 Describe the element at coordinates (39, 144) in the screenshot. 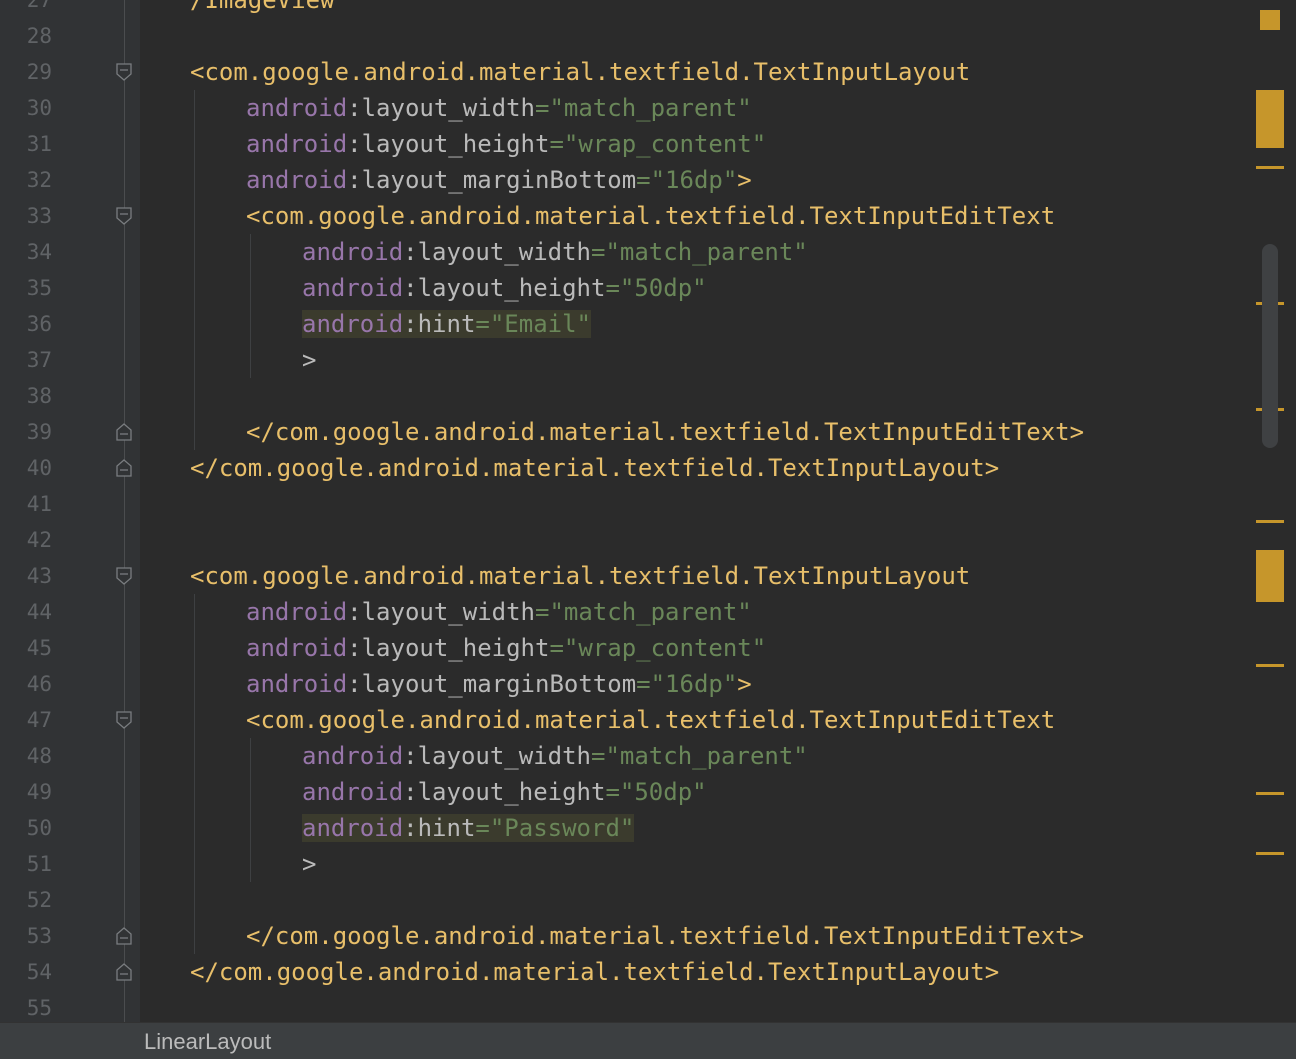

I see `line-number: 31` at that location.